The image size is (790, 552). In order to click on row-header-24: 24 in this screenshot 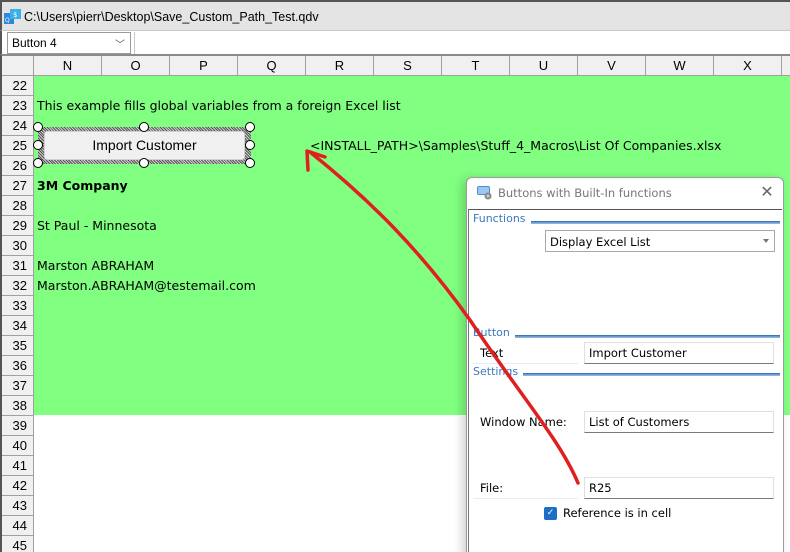, I will do `click(18, 126)`.